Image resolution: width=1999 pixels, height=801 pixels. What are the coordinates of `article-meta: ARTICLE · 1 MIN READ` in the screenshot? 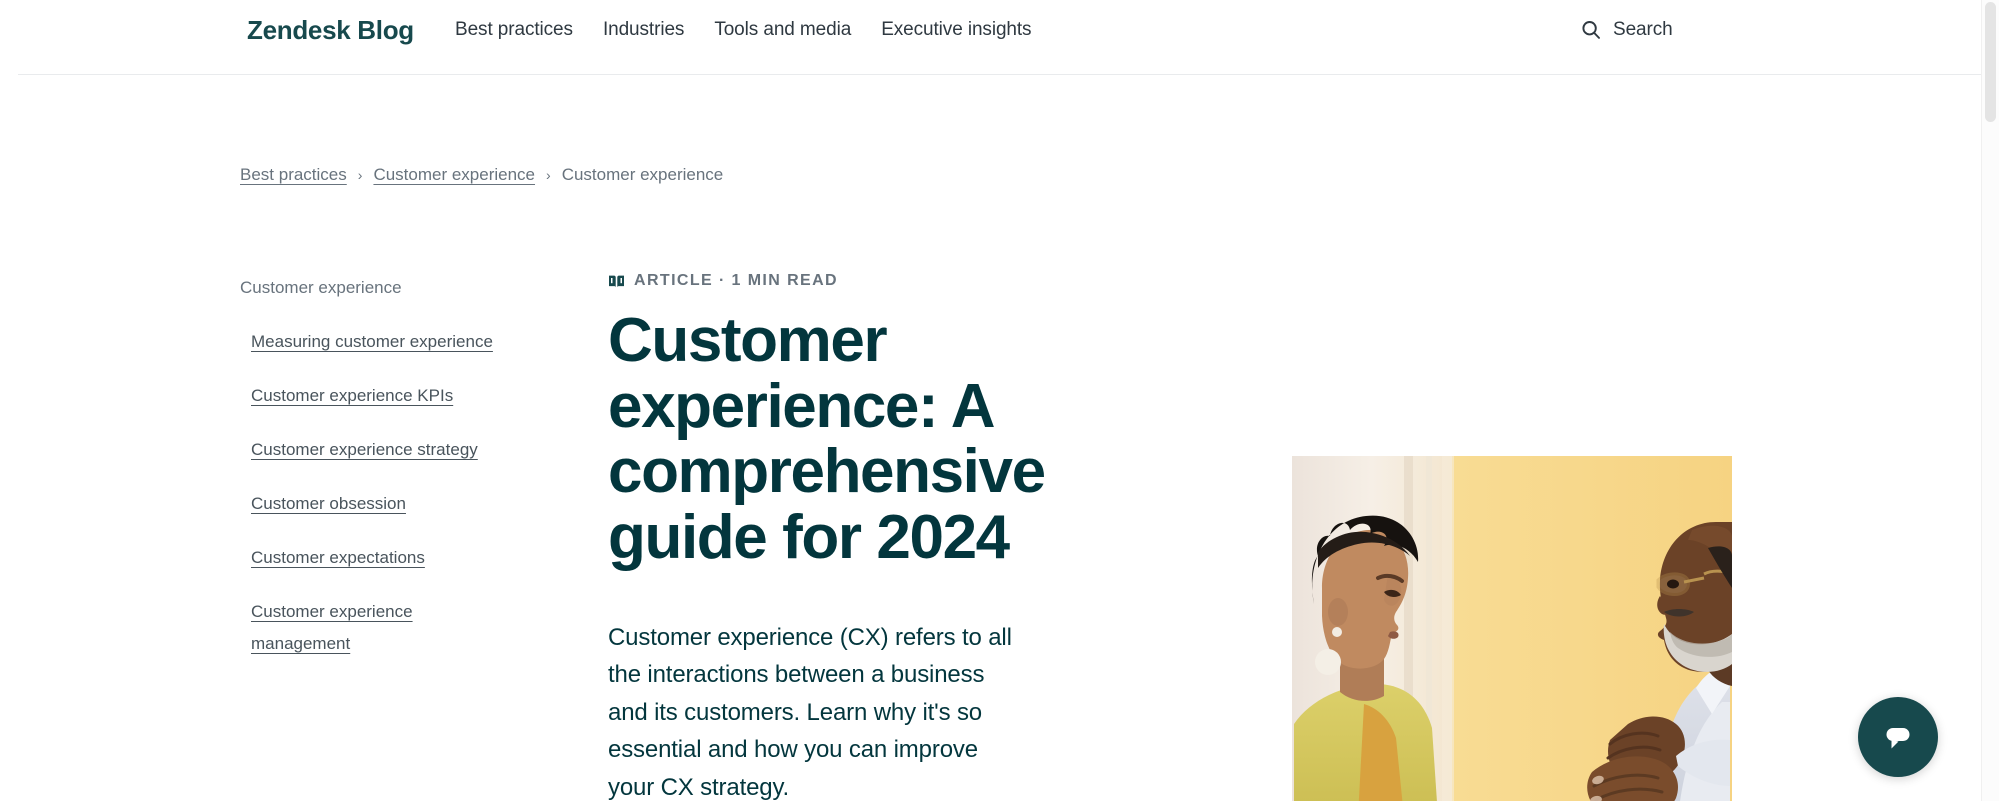 It's located at (873, 281).